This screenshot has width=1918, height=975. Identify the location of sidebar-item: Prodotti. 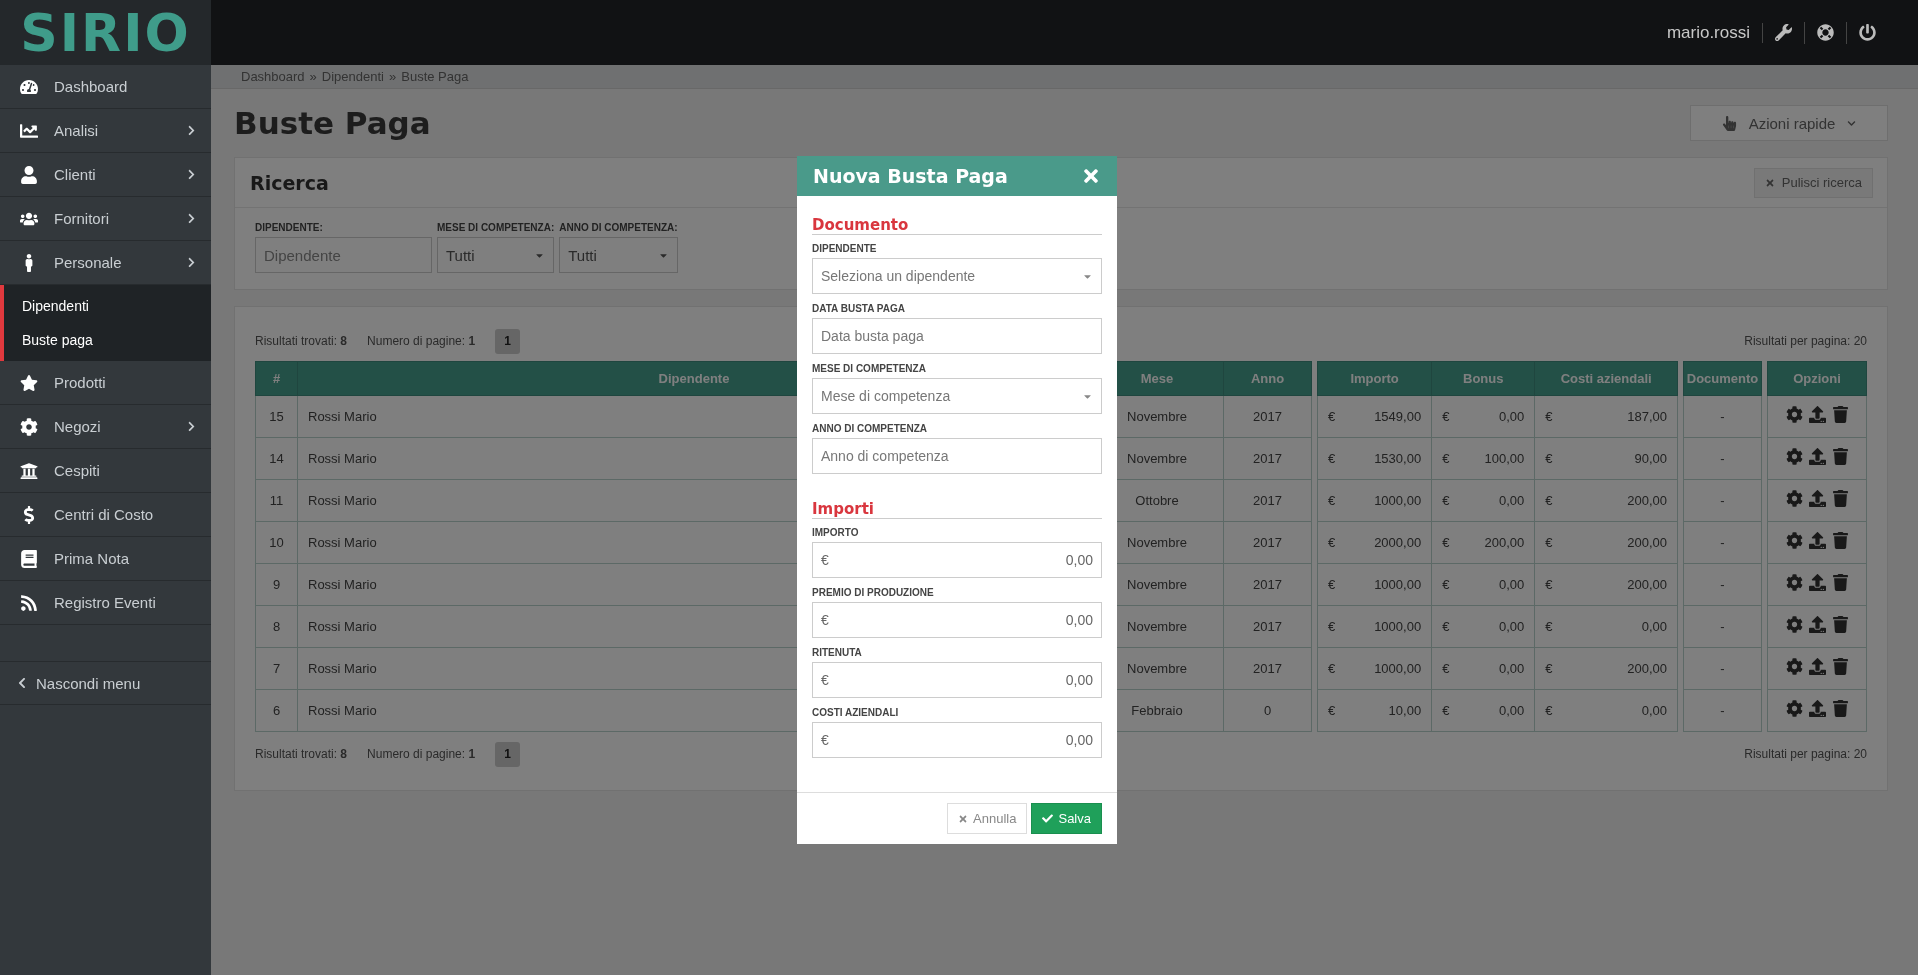
(105, 383).